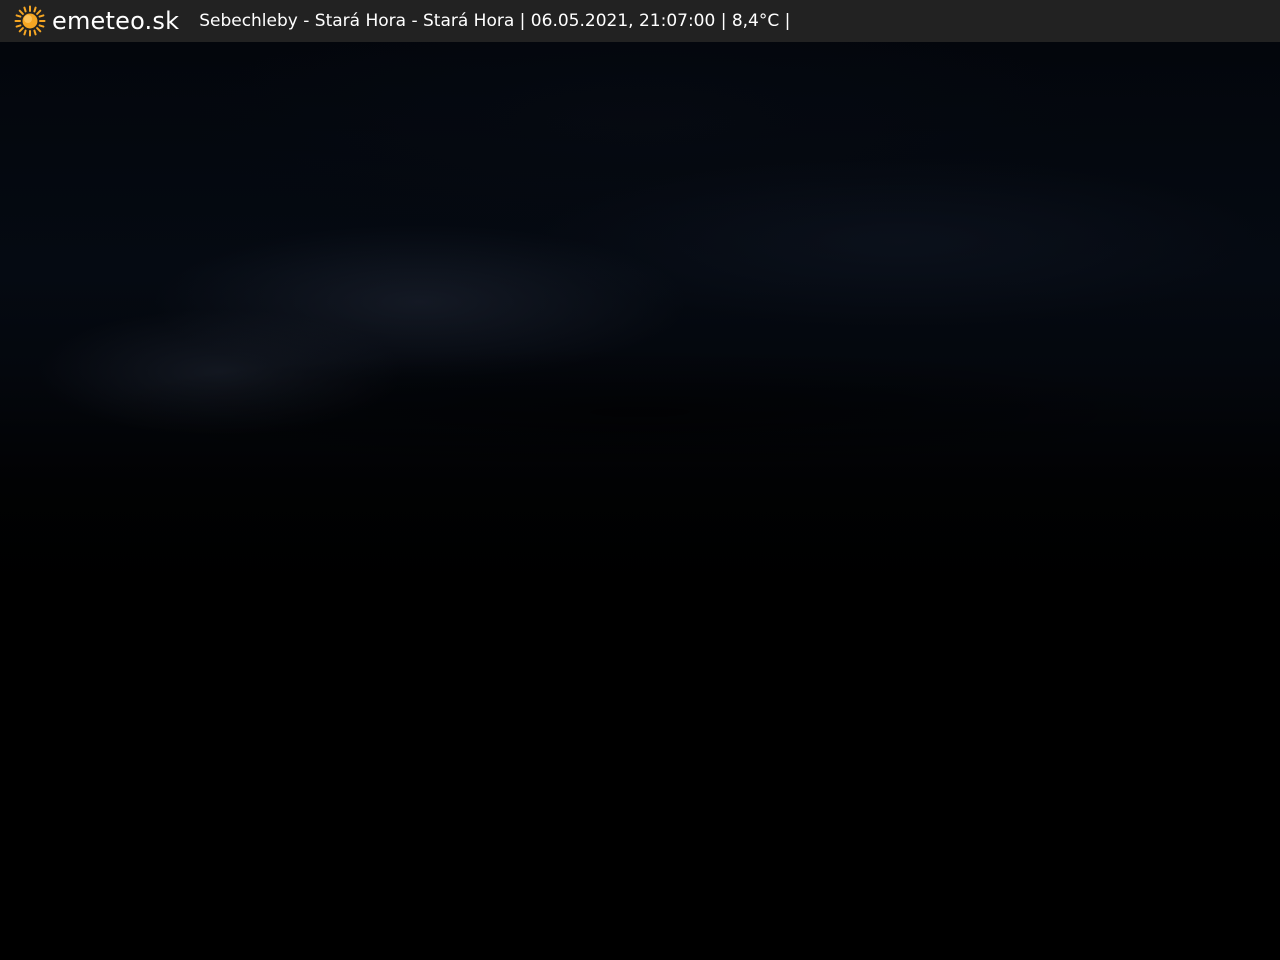 The image size is (1280, 960). I want to click on site-logo: emeteo.sk, so click(96, 21).